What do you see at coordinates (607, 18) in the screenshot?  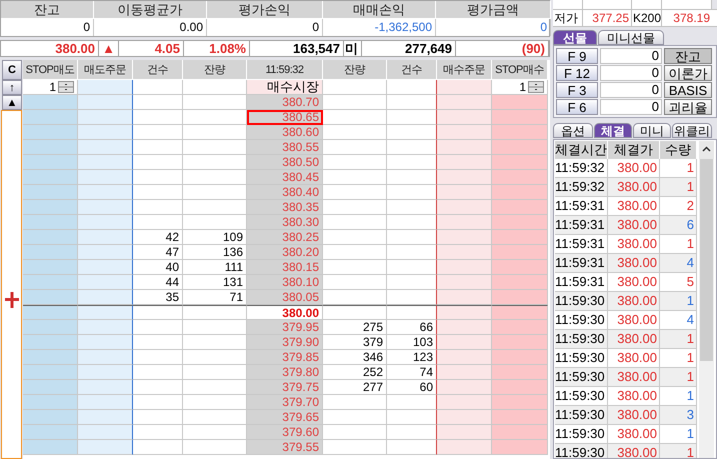 I see `low-price-value: 377.25` at bounding box center [607, 18].